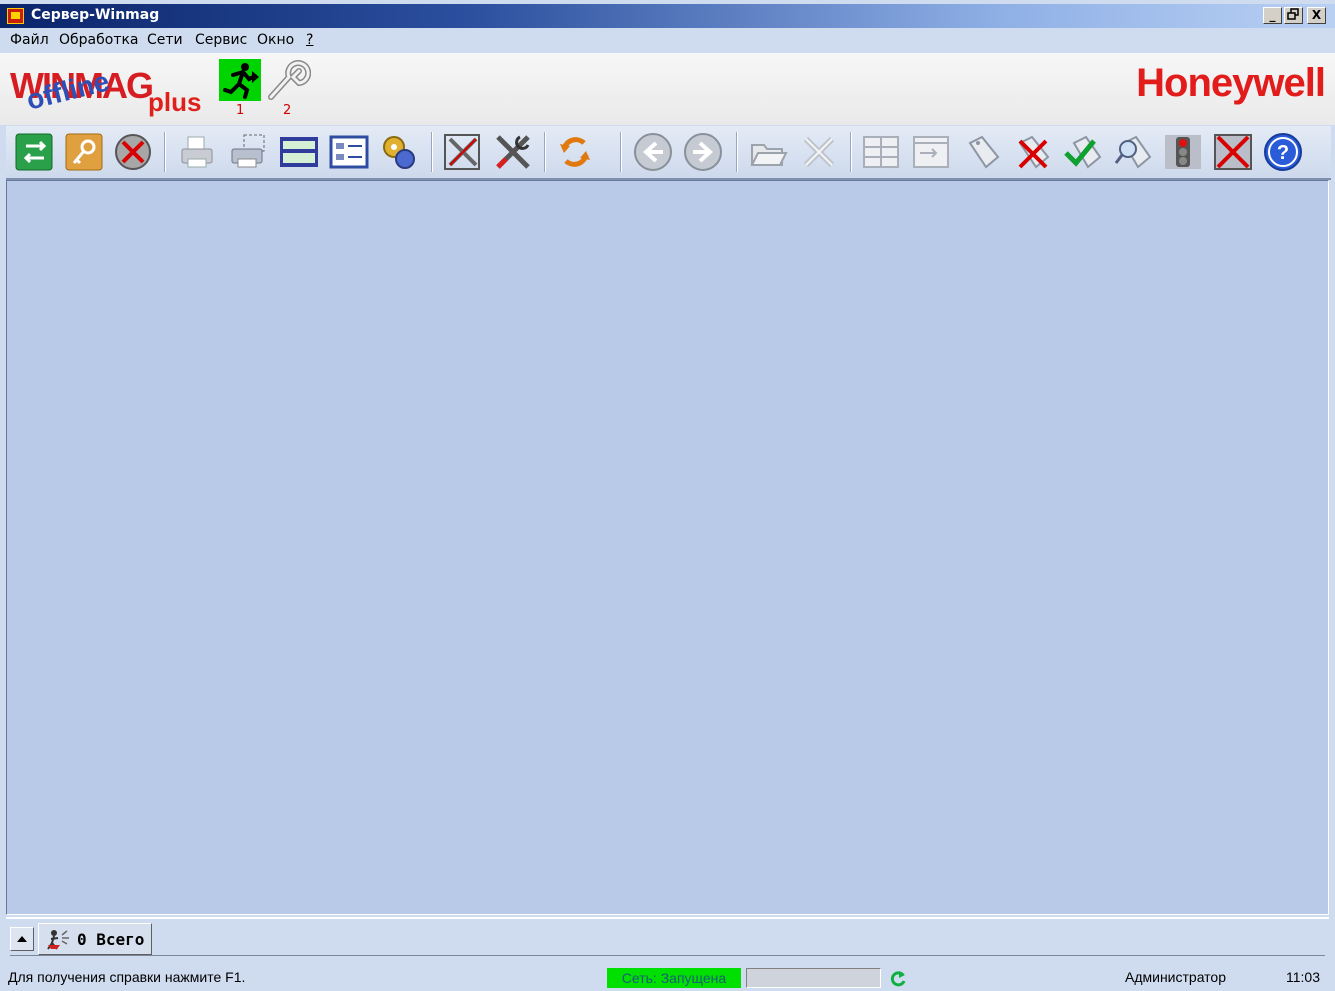 The height and width of the screenshot is (991, 1335). What do you see at coordinates (165, 40) in the screenshot?
I see `menu-networks: Сети` at bounding box center [165, 40].